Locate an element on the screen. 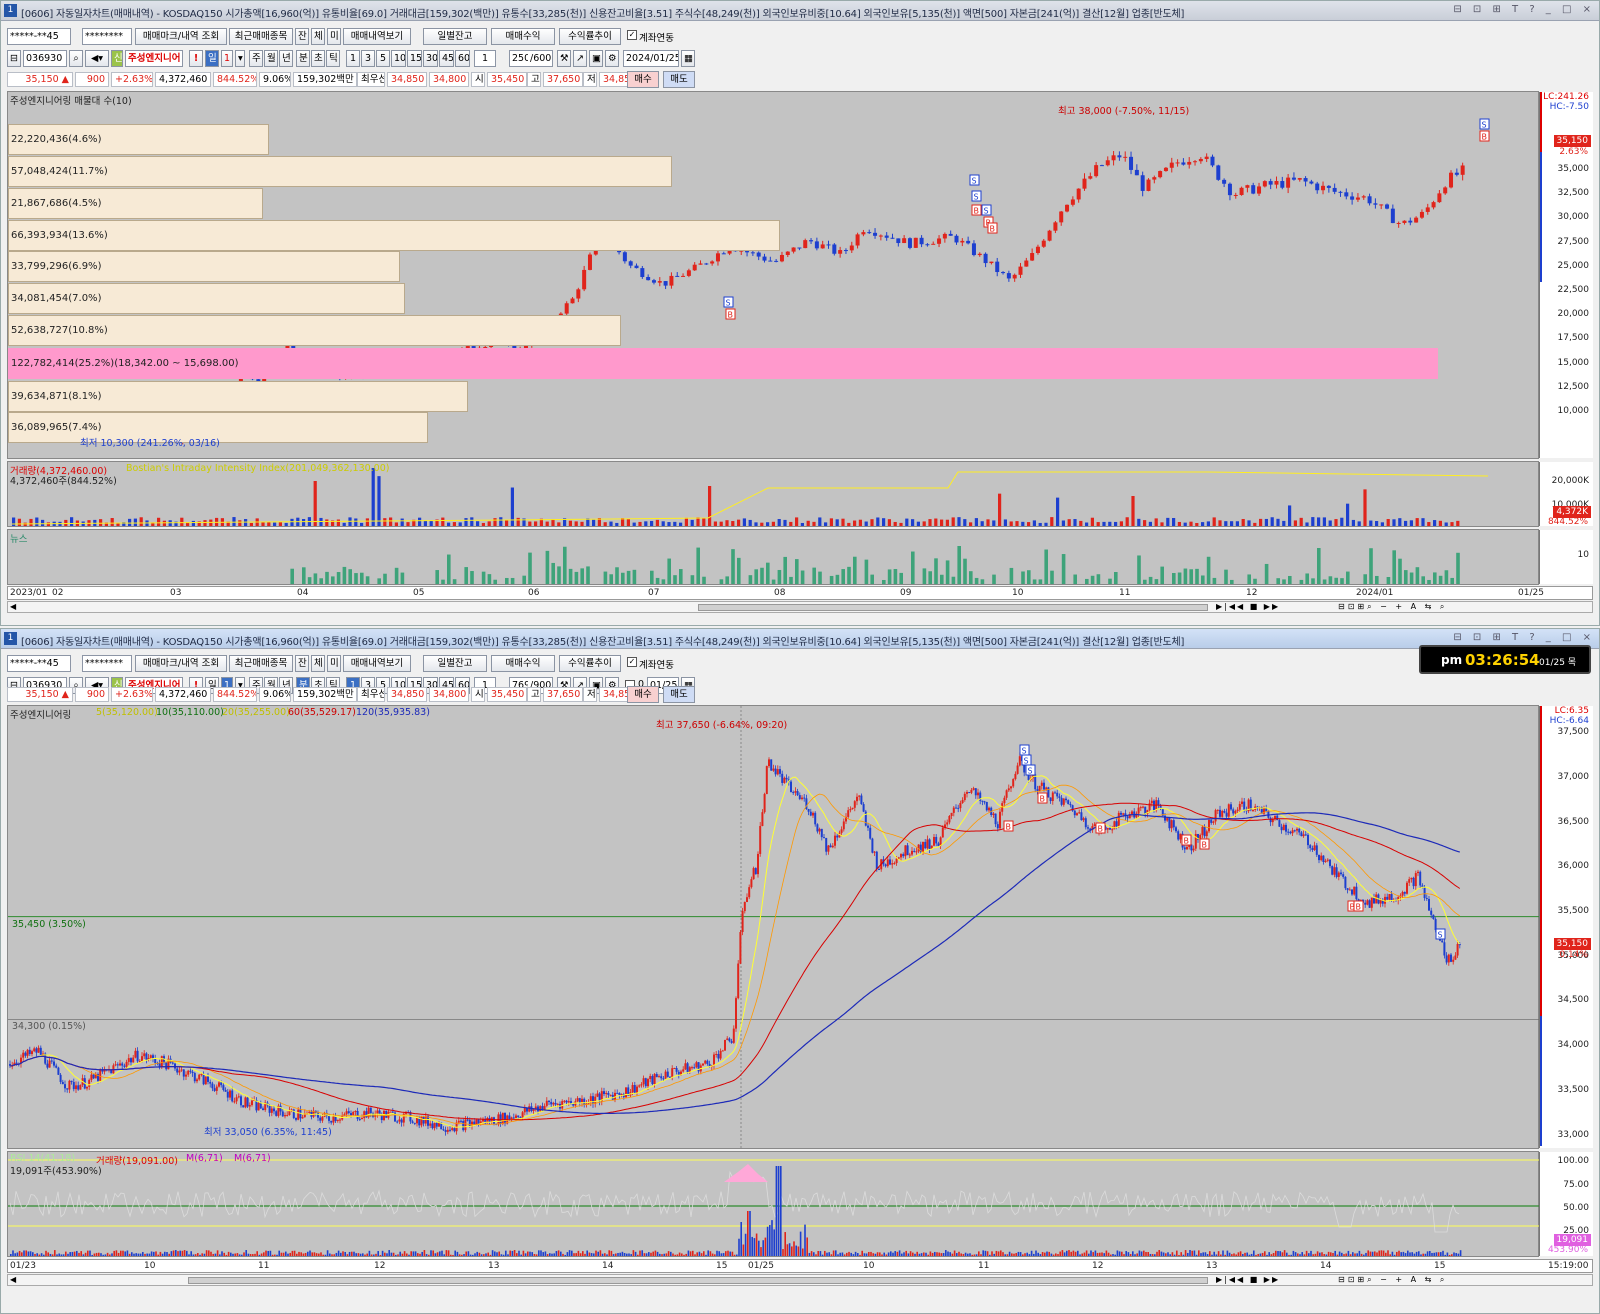 Image resolution: width=1600 pixels, height=1314 pixels. chart-tools-icon: ⚒ is located at coordinates (564, 58).